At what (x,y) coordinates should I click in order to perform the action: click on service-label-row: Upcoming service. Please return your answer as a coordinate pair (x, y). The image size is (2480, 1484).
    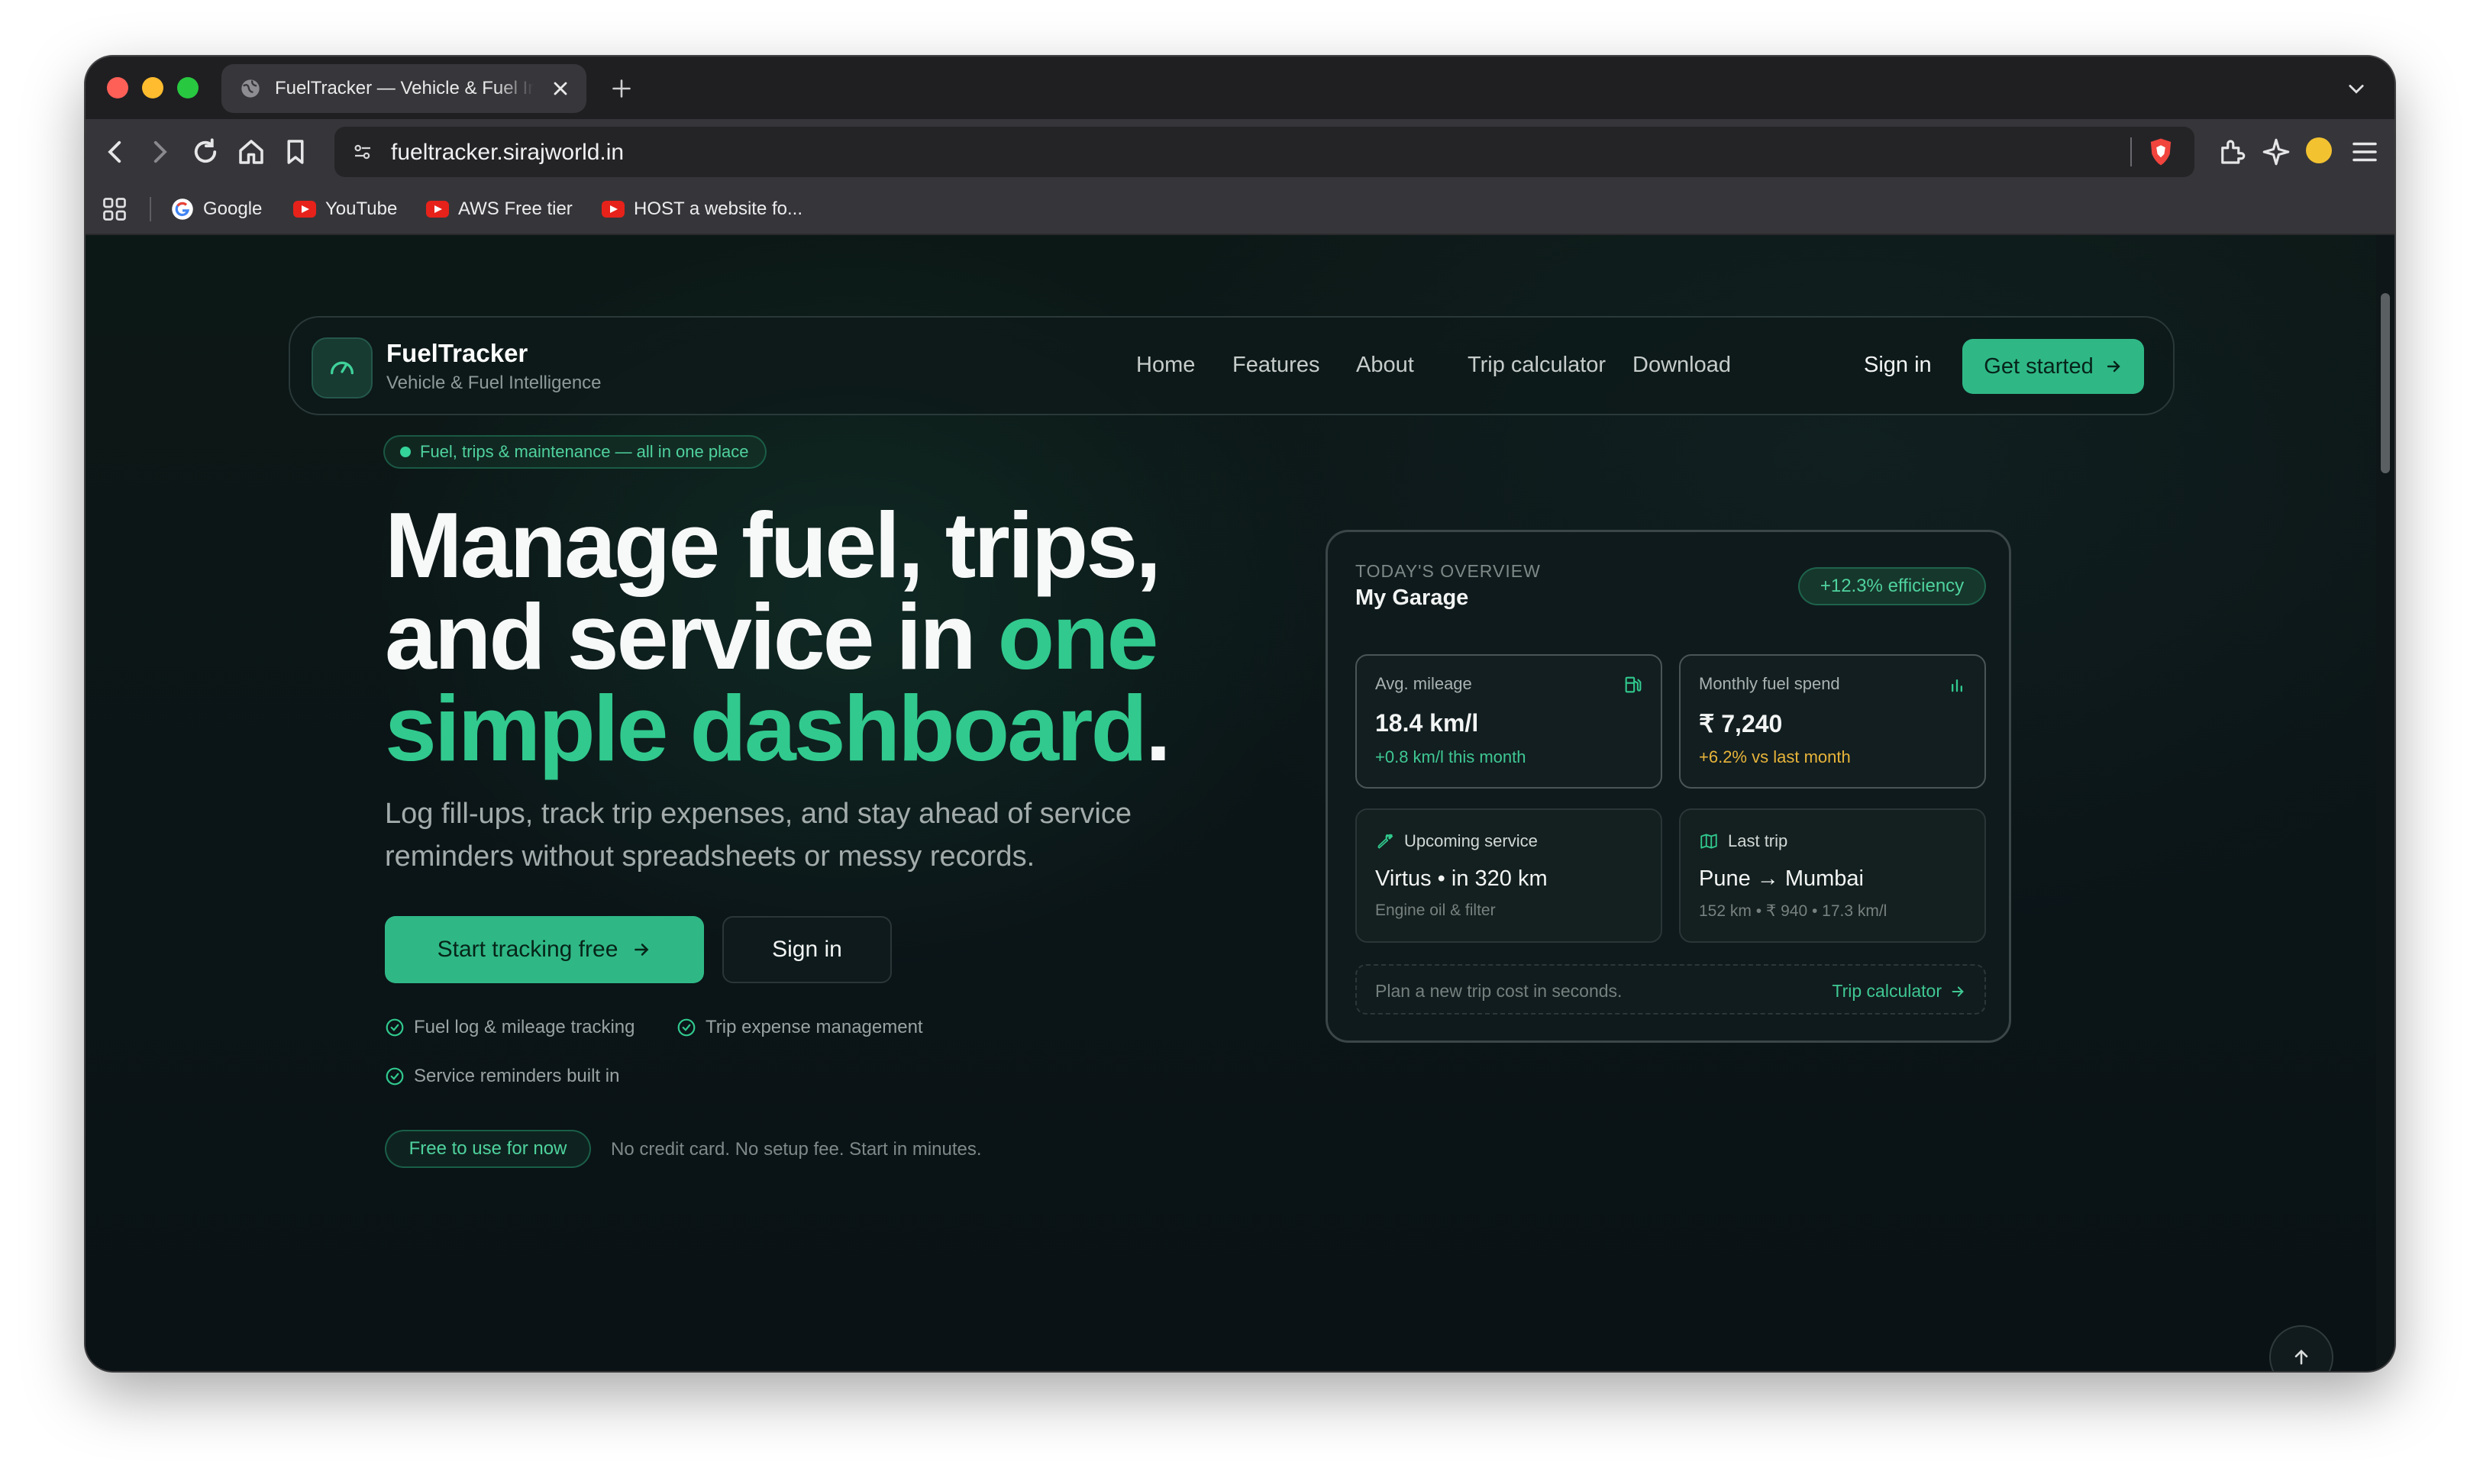
    Looking at the image, I should click on (1456, 841).